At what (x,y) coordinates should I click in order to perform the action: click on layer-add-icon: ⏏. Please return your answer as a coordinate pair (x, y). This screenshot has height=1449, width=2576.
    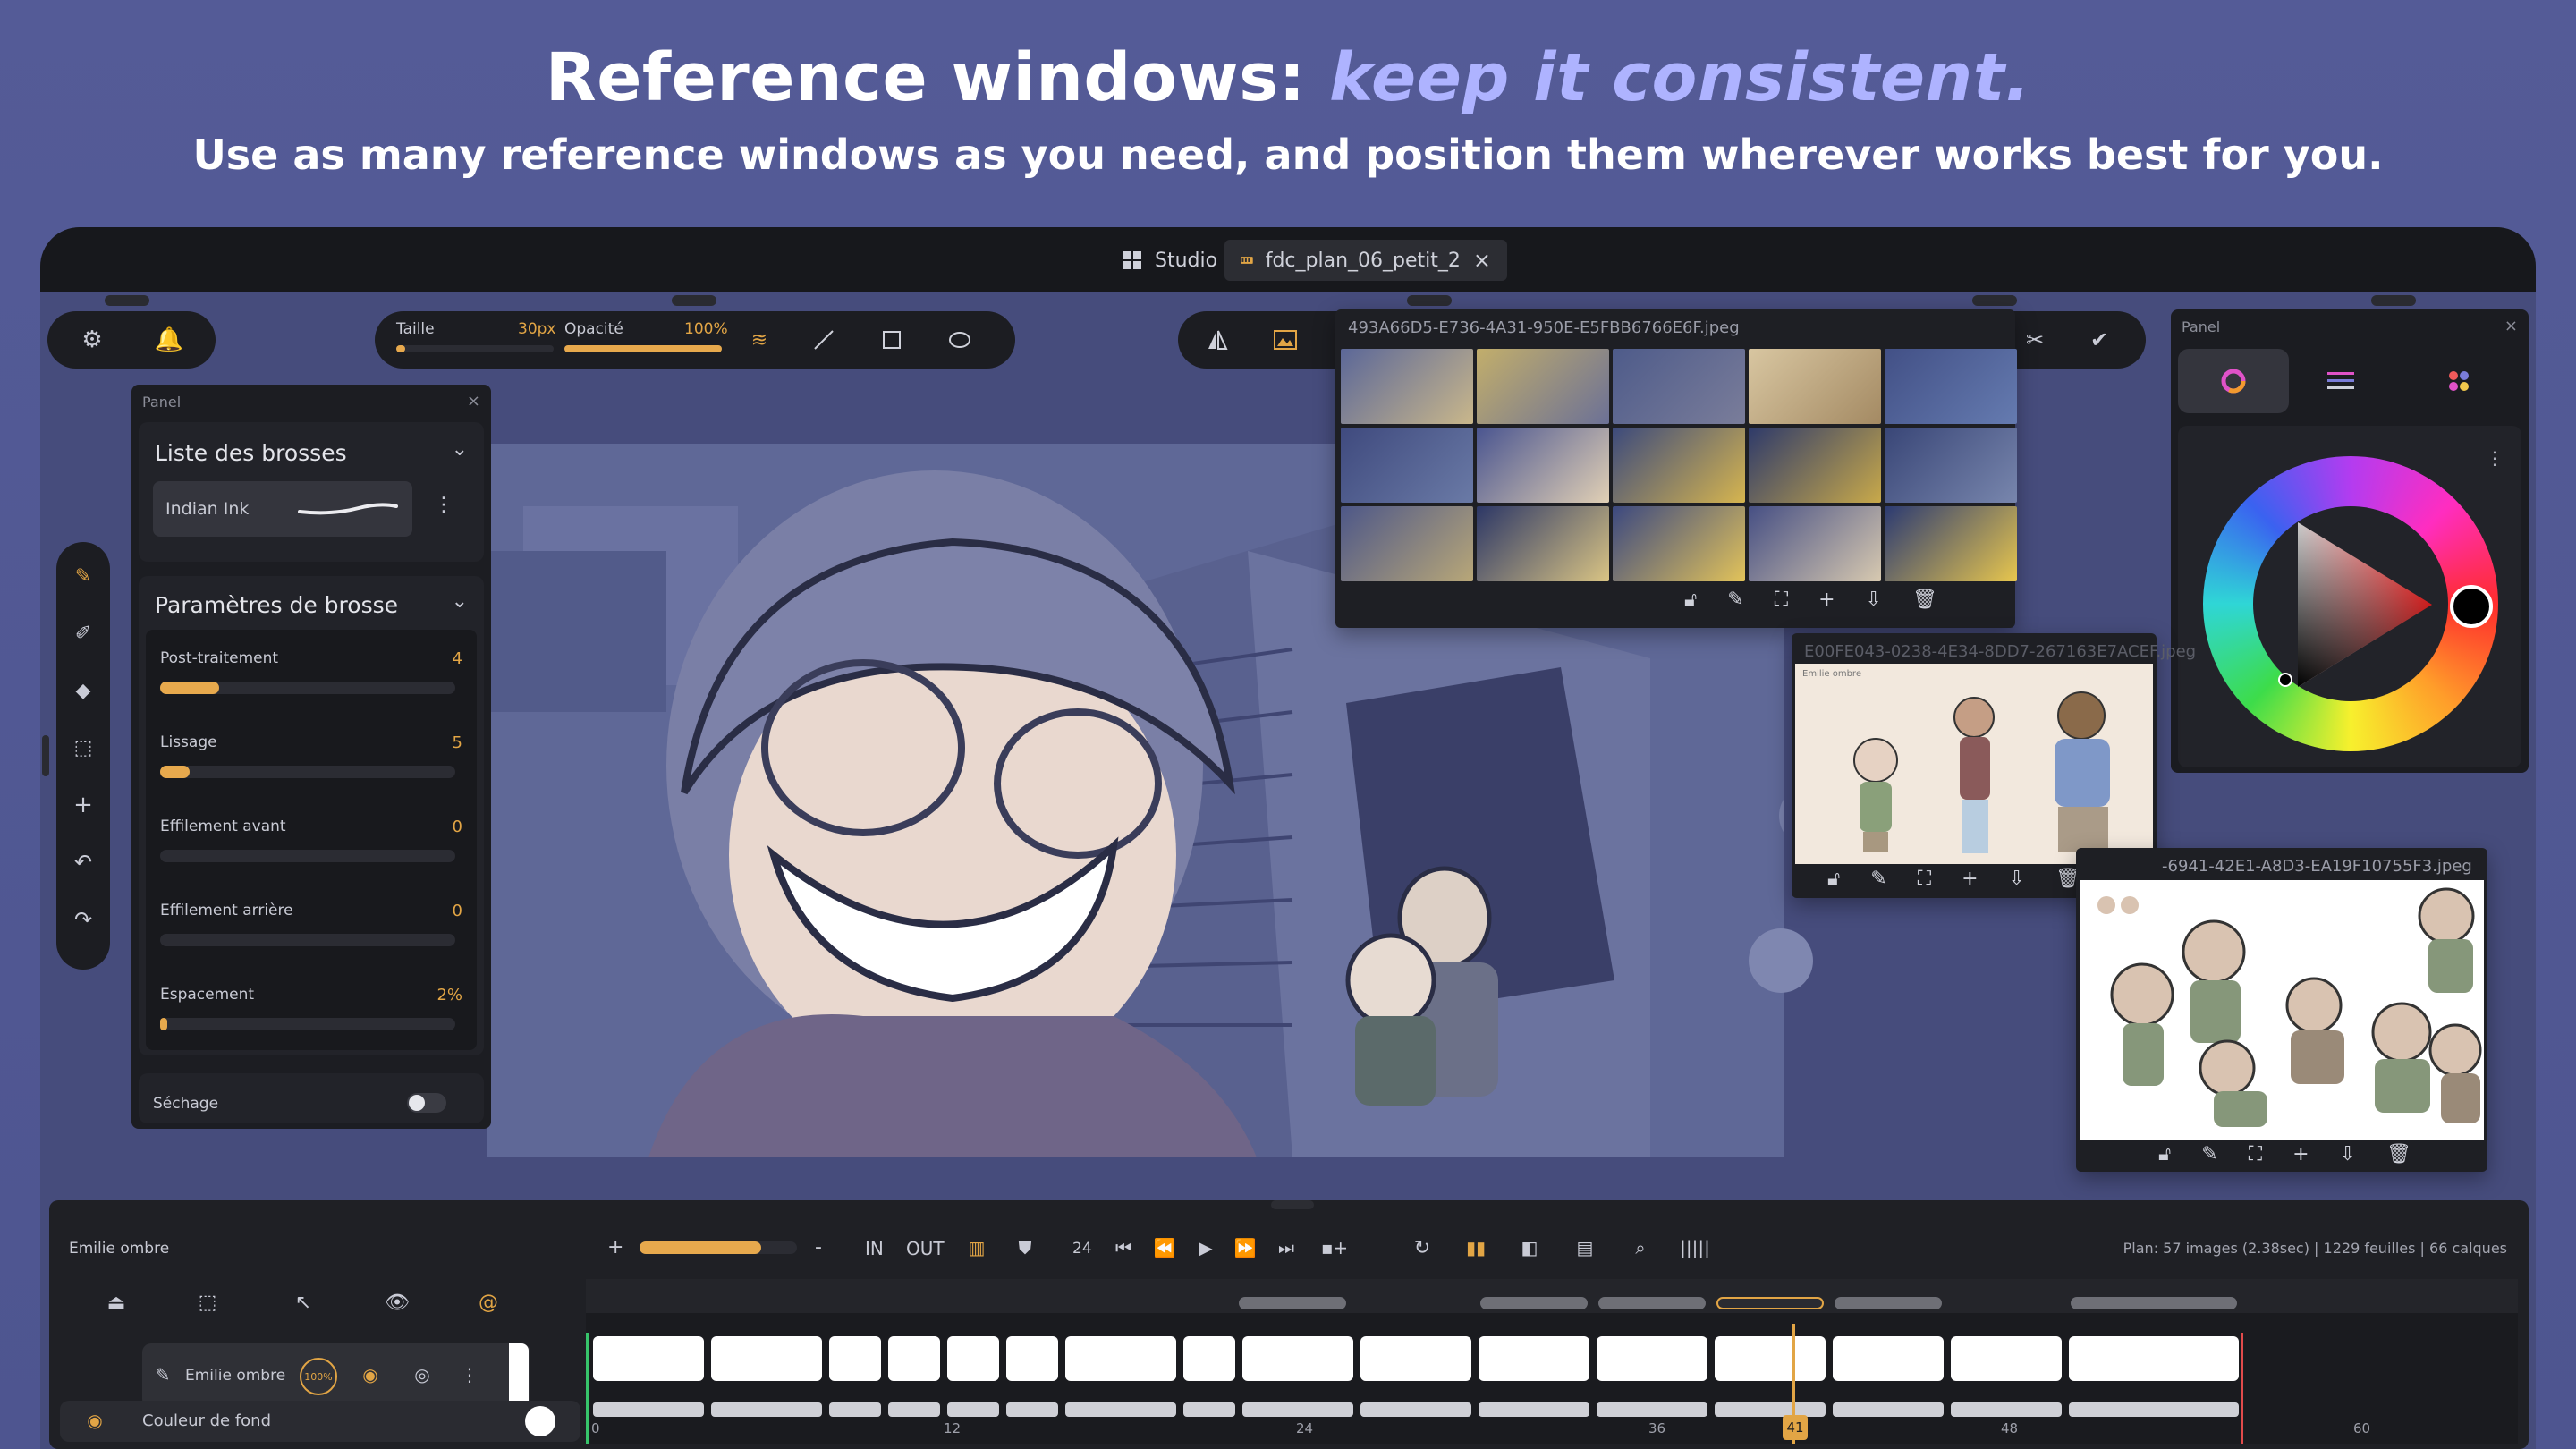
    Looking at the image, I should click on (116, 1302).